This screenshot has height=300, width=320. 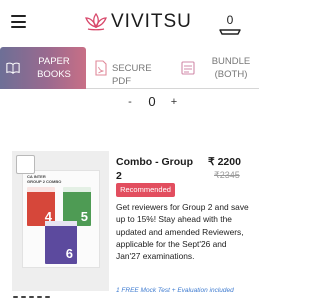 I want to click on tab-bundle-both: BUNDLE (BOTH), so click(x=215, y=68).